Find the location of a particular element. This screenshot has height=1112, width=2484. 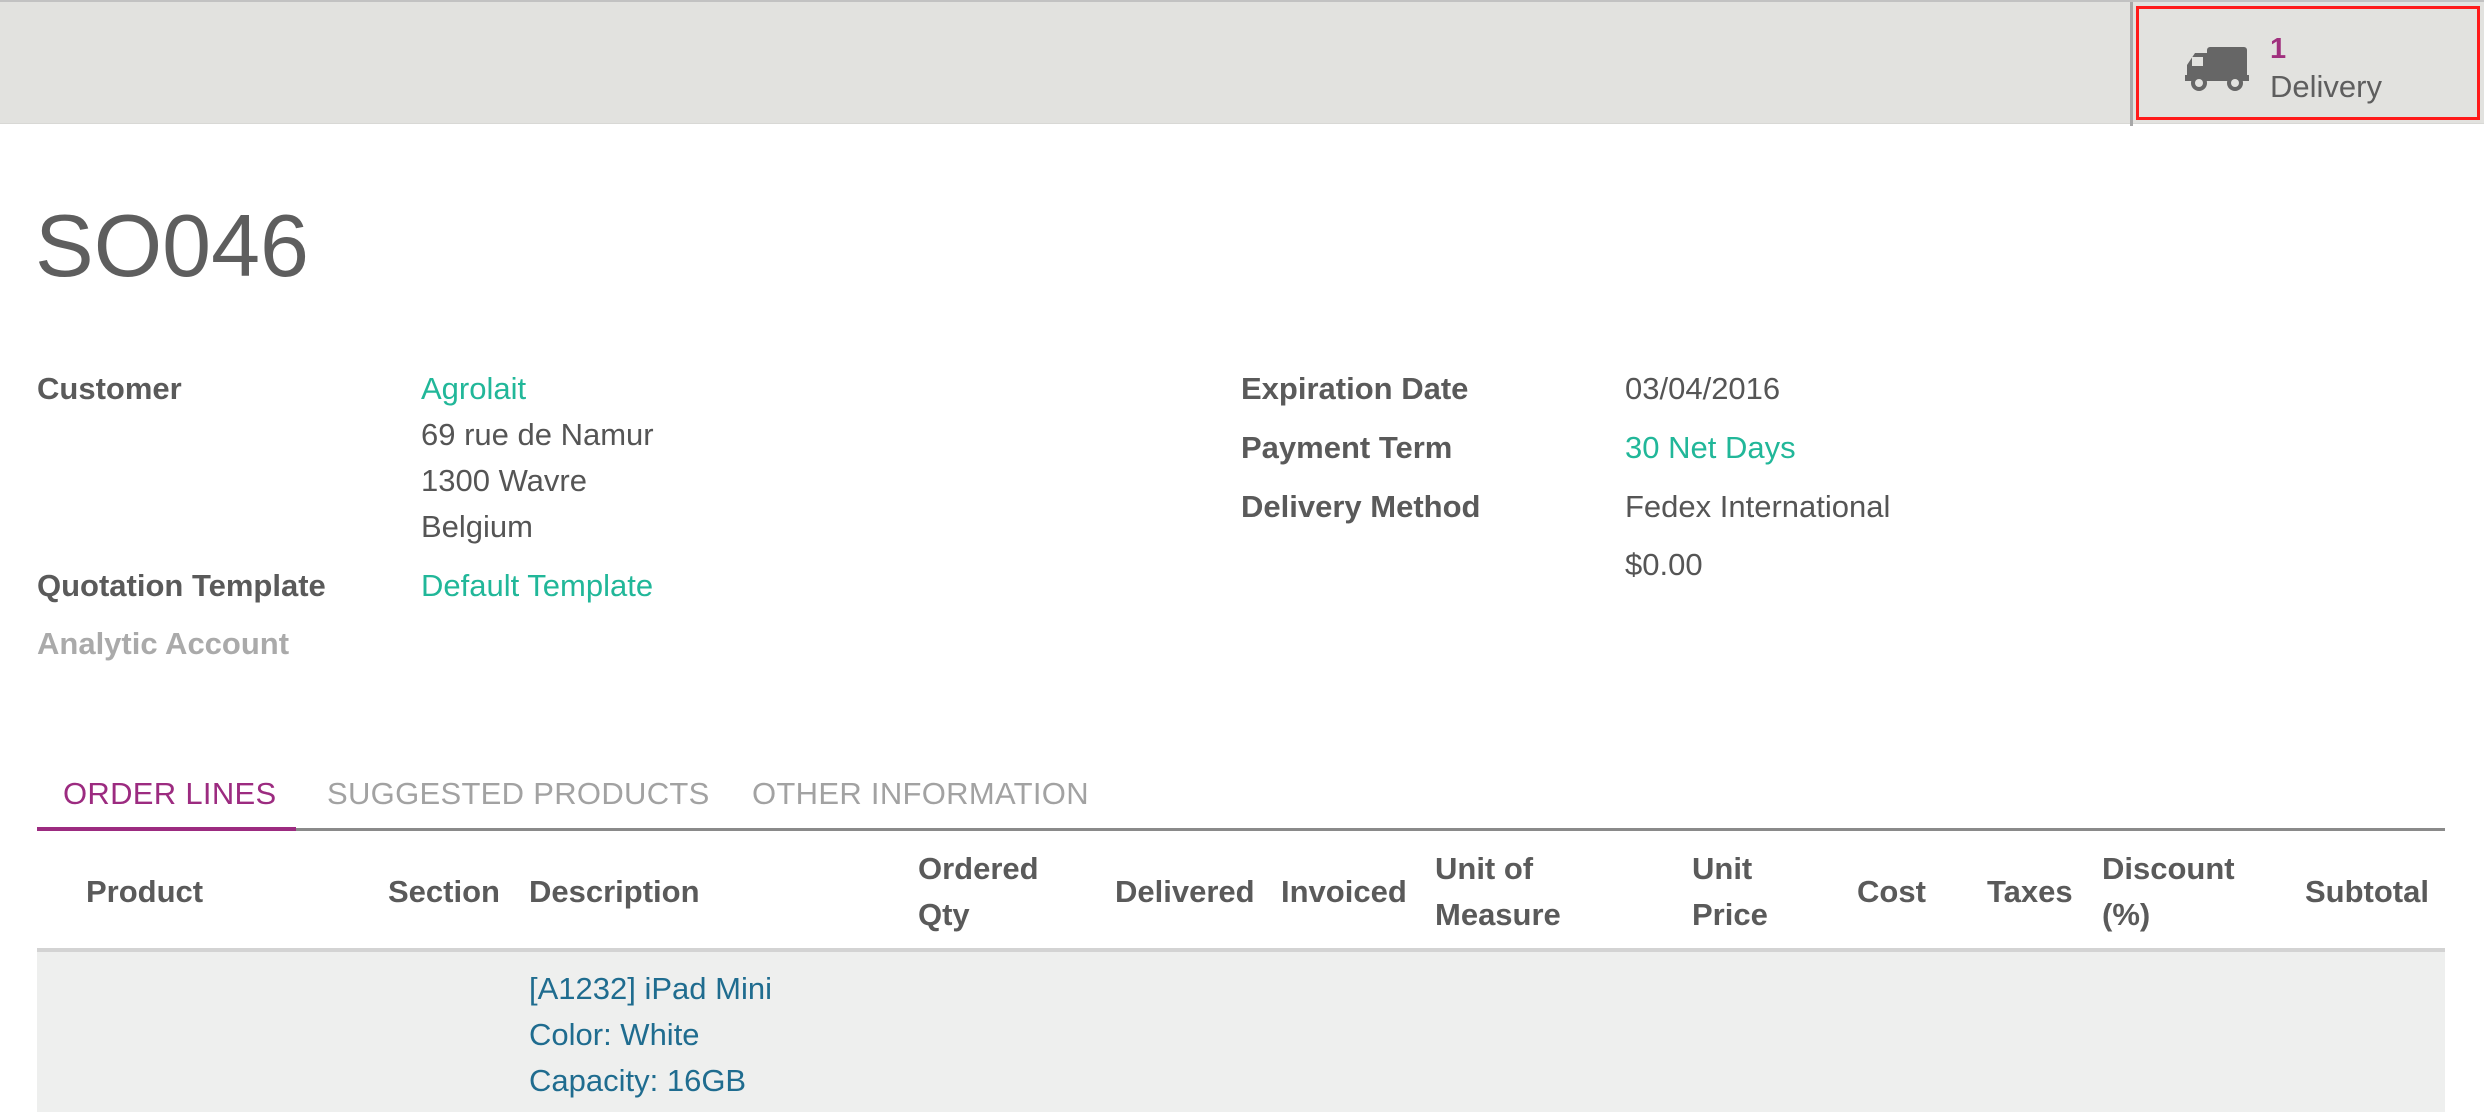

delivery-price-value: $0.00 is located at coordinates (1664, 564).